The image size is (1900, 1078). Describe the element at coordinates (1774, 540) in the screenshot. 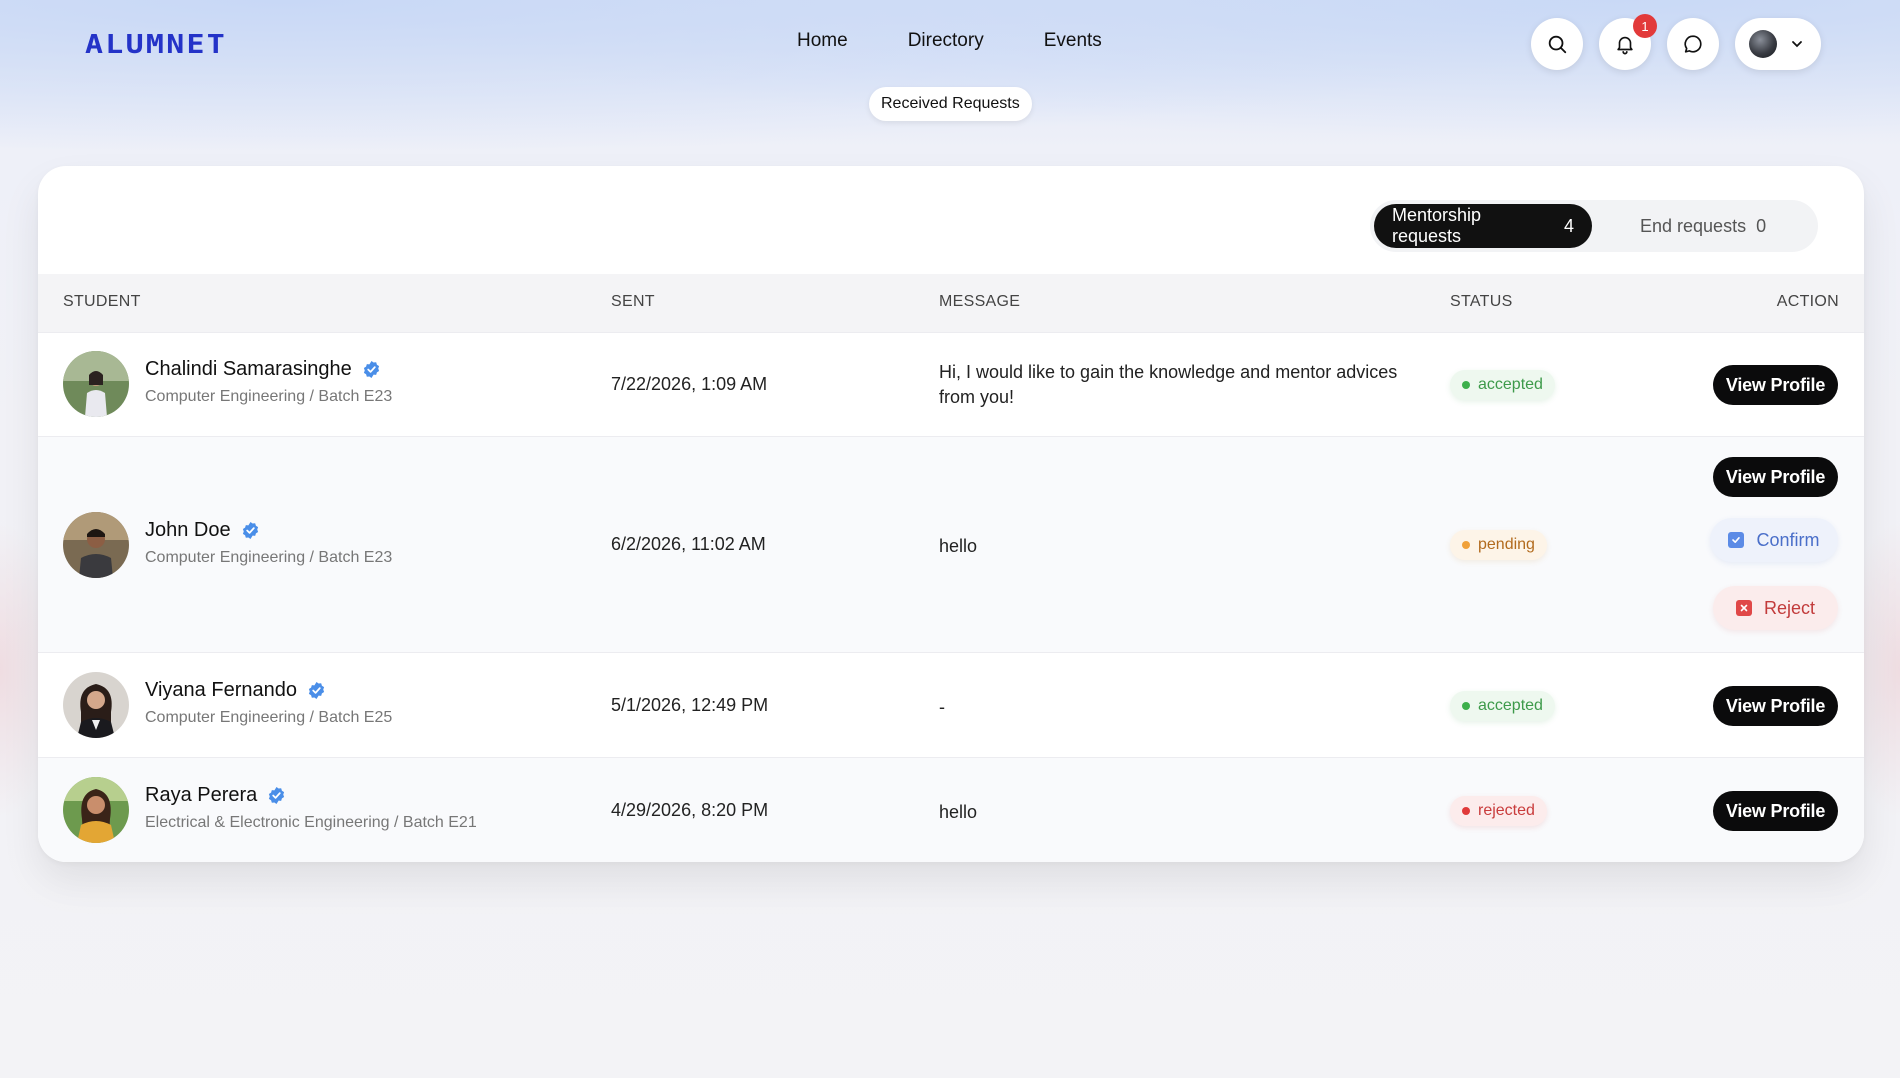

I see `confirm-button: Confirm` at that location.